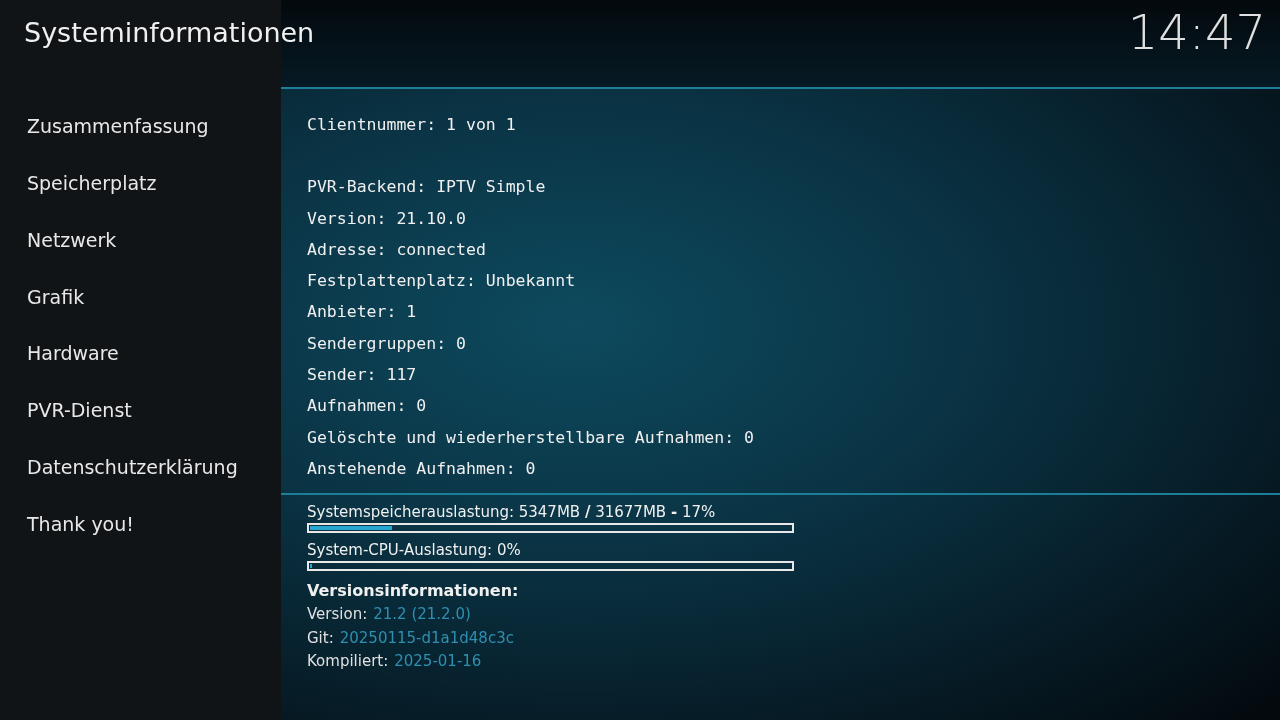 The image size is (1280, 720). What do you see at coordinates (169, 33) in the screenshot?
I see `window-title: Systeminformationen` at bounding box center [169, 33].